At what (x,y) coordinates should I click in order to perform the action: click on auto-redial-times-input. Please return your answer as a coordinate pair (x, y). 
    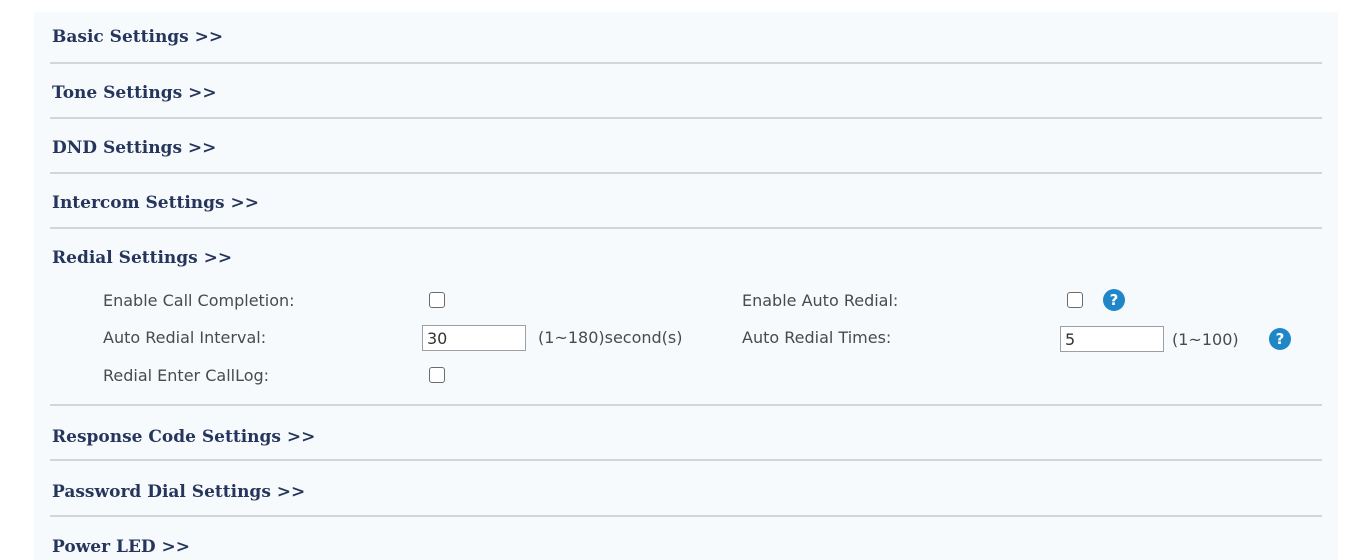
    Looking at the image, I should click on (1112, 339).